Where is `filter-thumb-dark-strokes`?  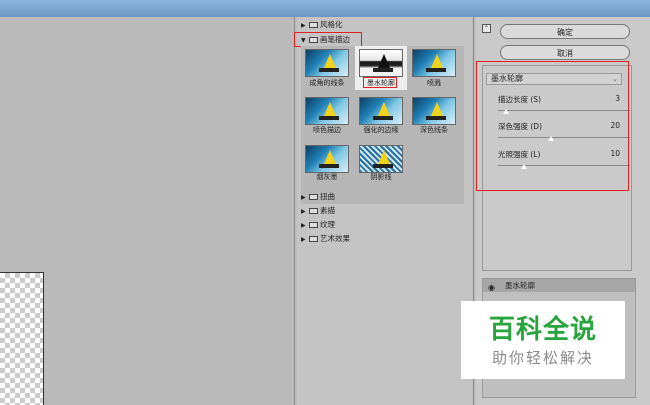 filter-thumb-dark-strokes is located at coordinates (434, 111).